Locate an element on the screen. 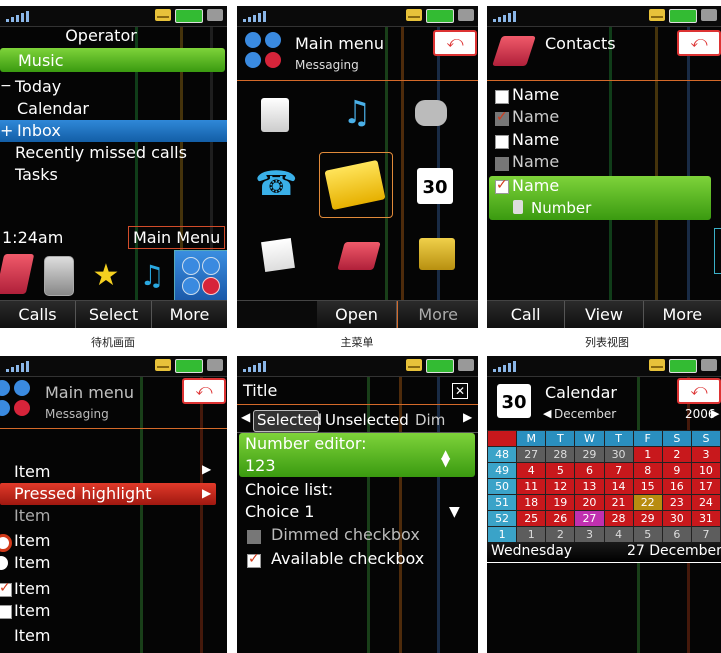 This screenshot has width=721, height=653. tab-right-arrow-icon: ▶ is located at coordinates (467, 417).